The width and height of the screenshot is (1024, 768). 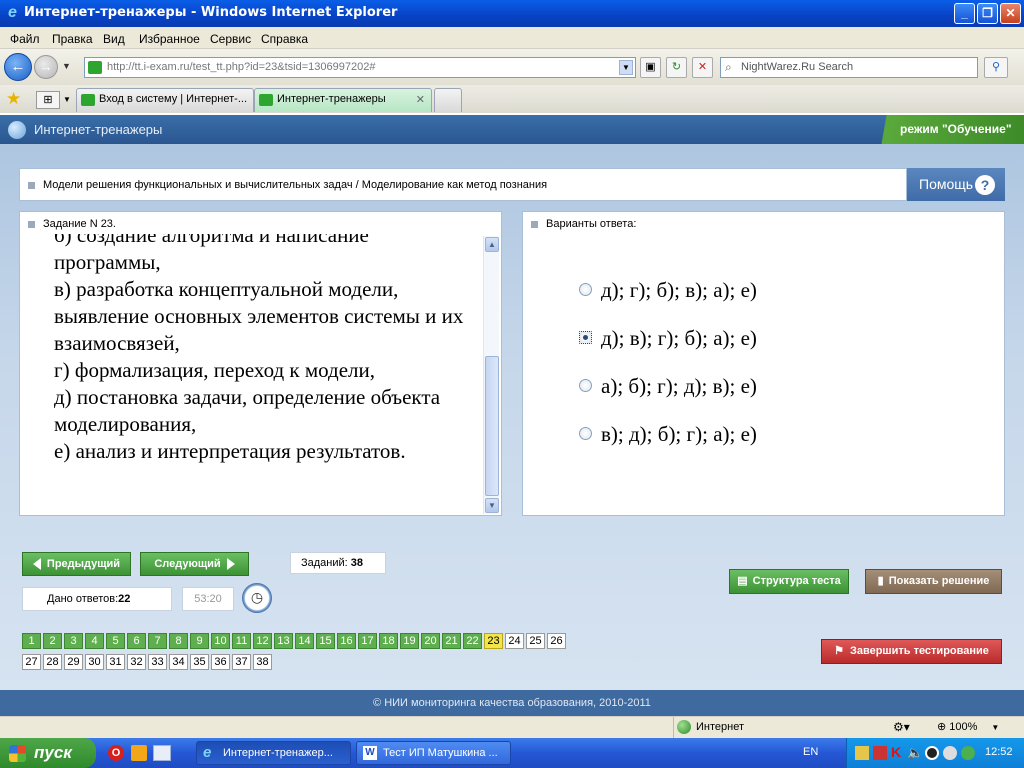 What do you see at coordinates (31, 641) in the screenshot?
I see `question-number: 1` at bounding box center [31, 641].